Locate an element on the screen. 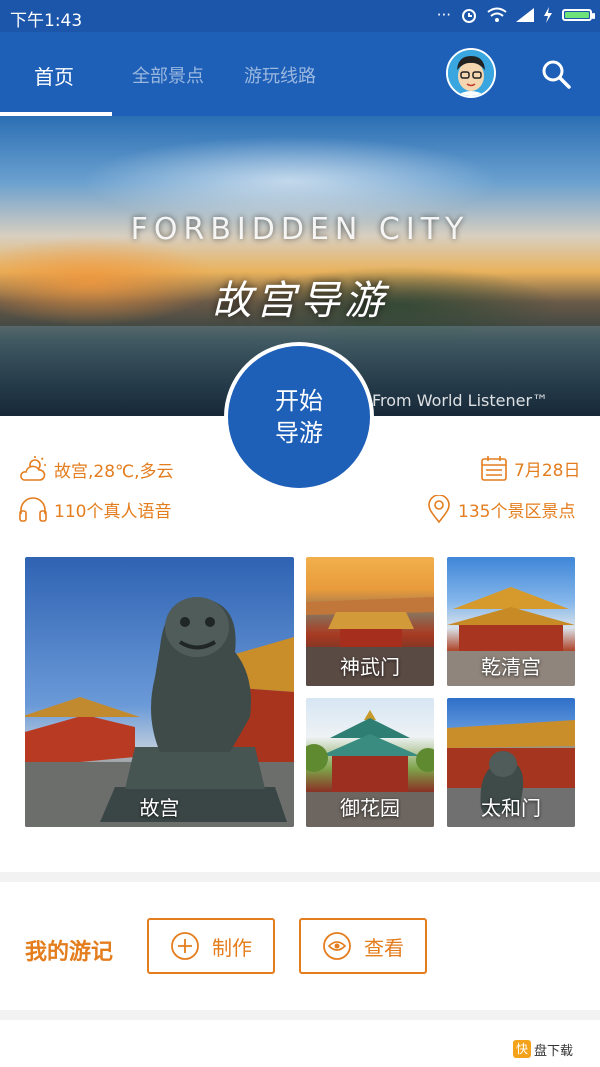 This screenshot has width=600, height=1067. wifi-icon is located at coordinates (497, 14).